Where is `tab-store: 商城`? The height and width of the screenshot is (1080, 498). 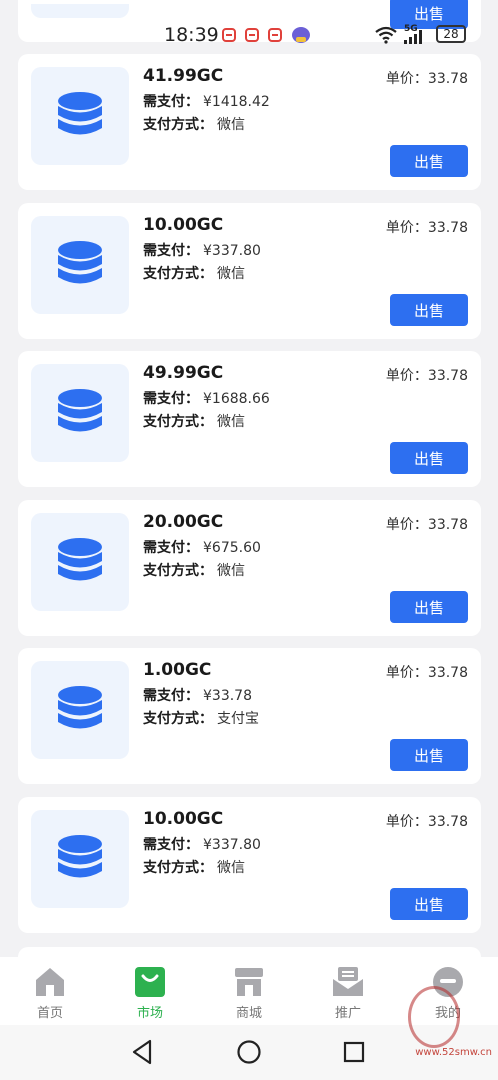
tab-store: 商城 is located at coordinates (249, 991).